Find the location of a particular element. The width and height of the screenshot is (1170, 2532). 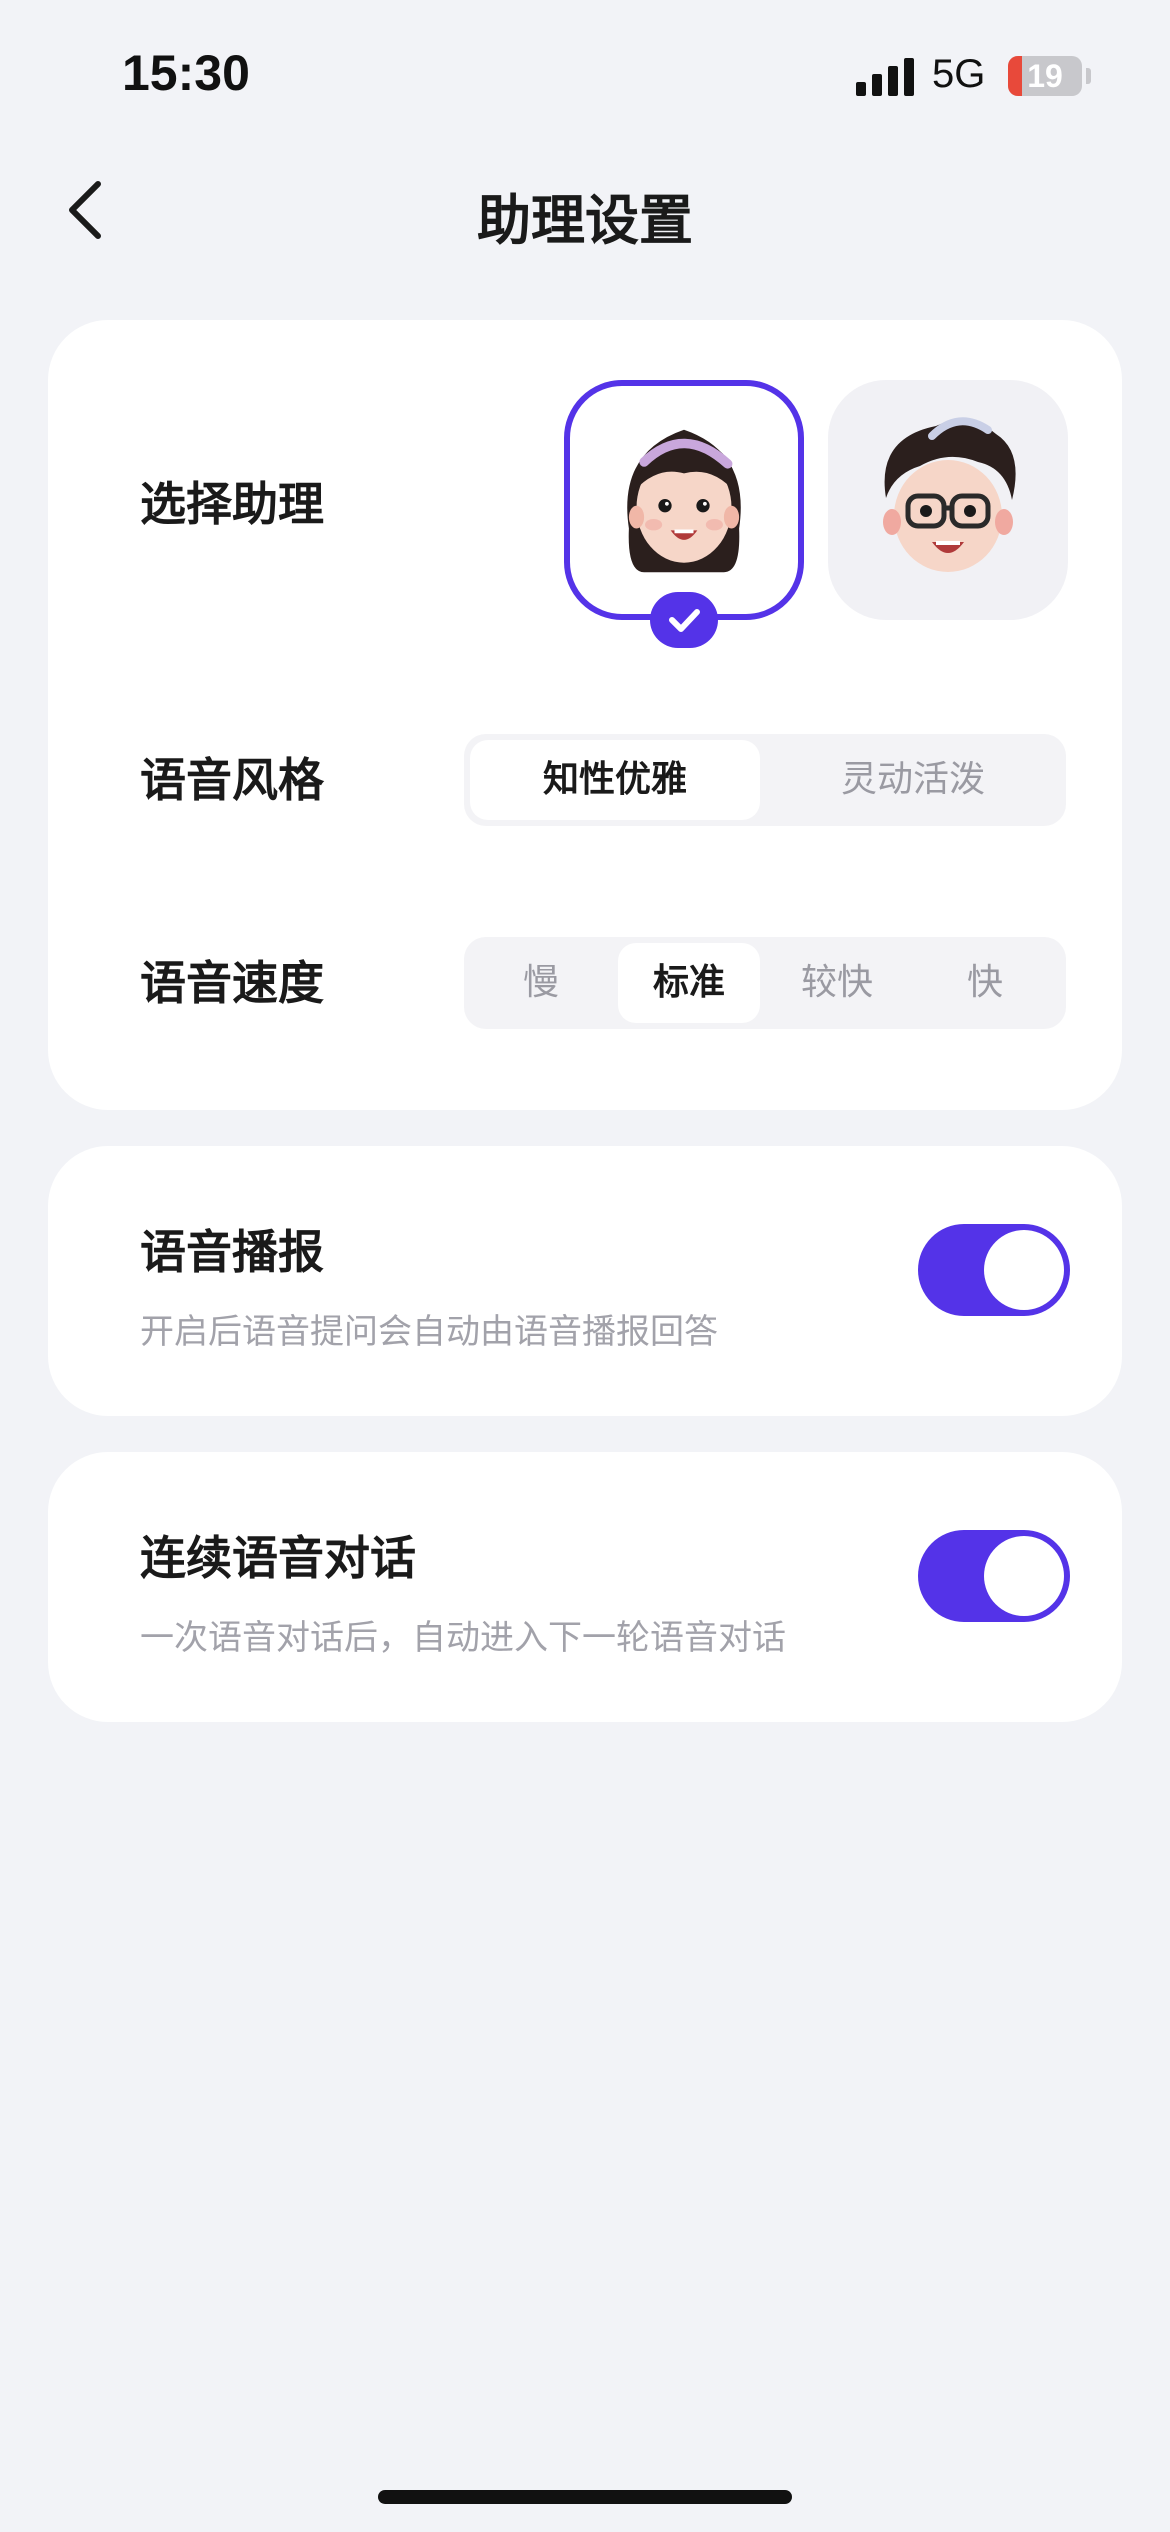

continuous-dialog-title: 连续语音对话 is located at coordinates (278, 1558).